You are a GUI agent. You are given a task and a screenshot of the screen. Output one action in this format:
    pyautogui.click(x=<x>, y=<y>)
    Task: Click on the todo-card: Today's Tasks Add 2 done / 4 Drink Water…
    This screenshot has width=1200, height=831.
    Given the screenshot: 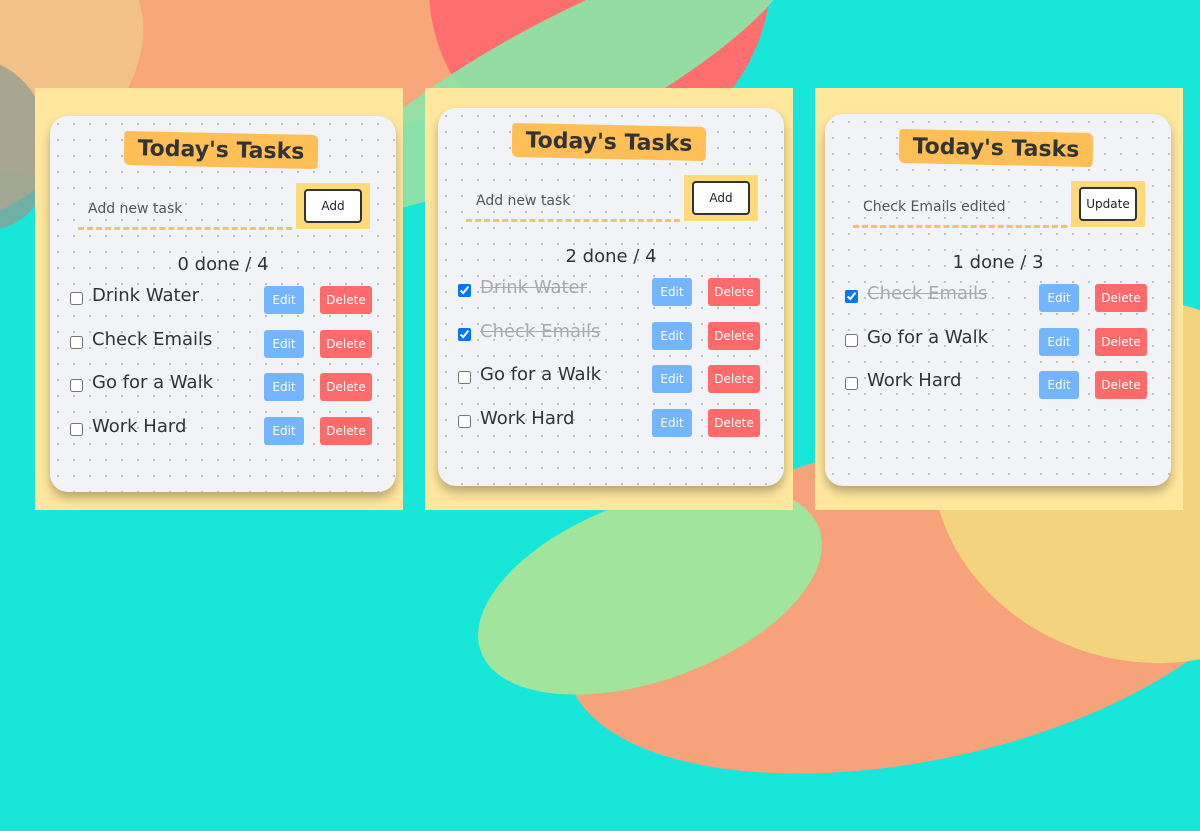 What is the action you would take?
    pyautogui.click(x=611, y=297)
    